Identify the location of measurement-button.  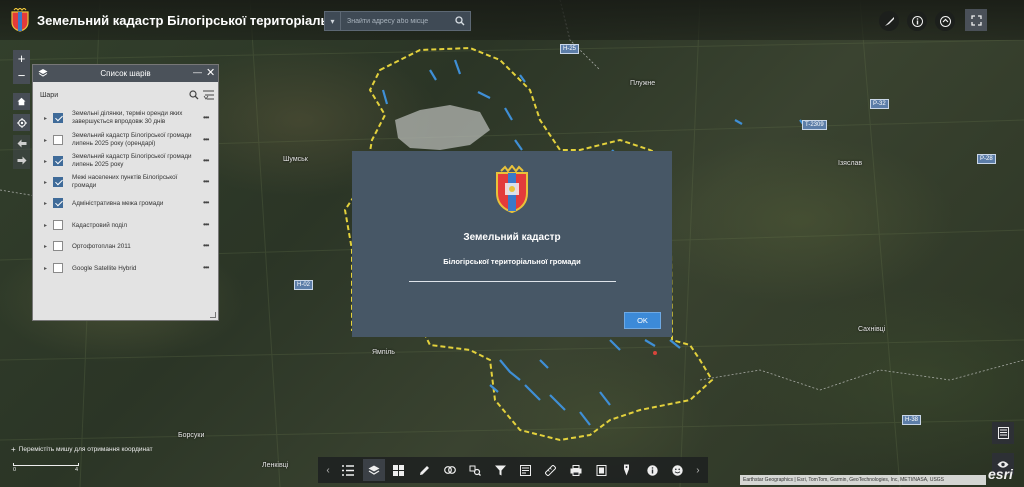
(551, 470).